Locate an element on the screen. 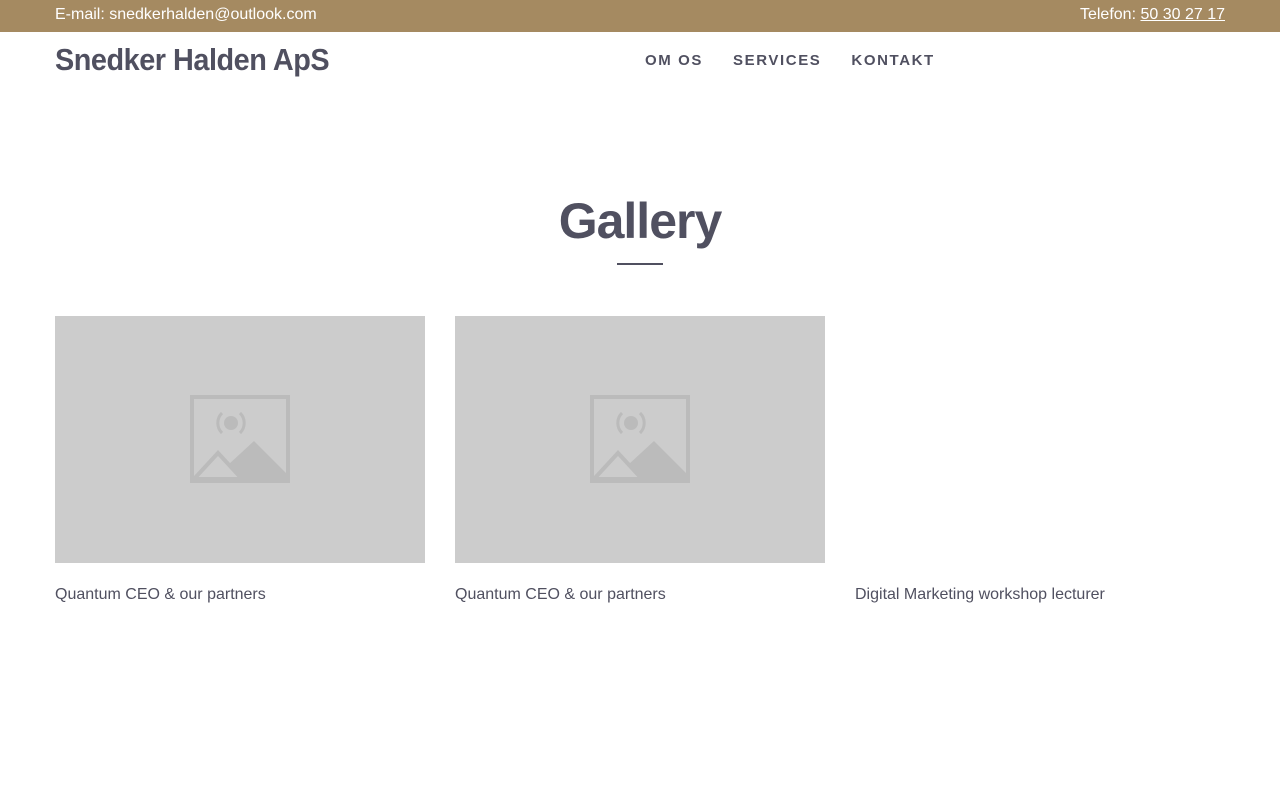  contact-email: E-mail: snedkerhalden@outlook.com is located at coordinates (186, 14).